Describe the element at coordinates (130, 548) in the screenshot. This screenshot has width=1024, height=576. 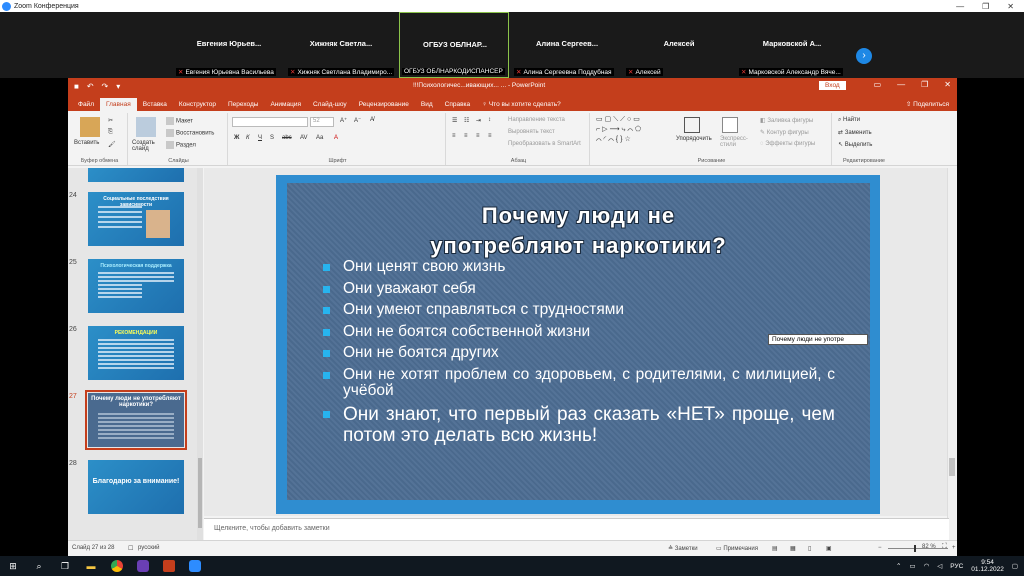
I see `spellcheck-icon: ☐` at that location.